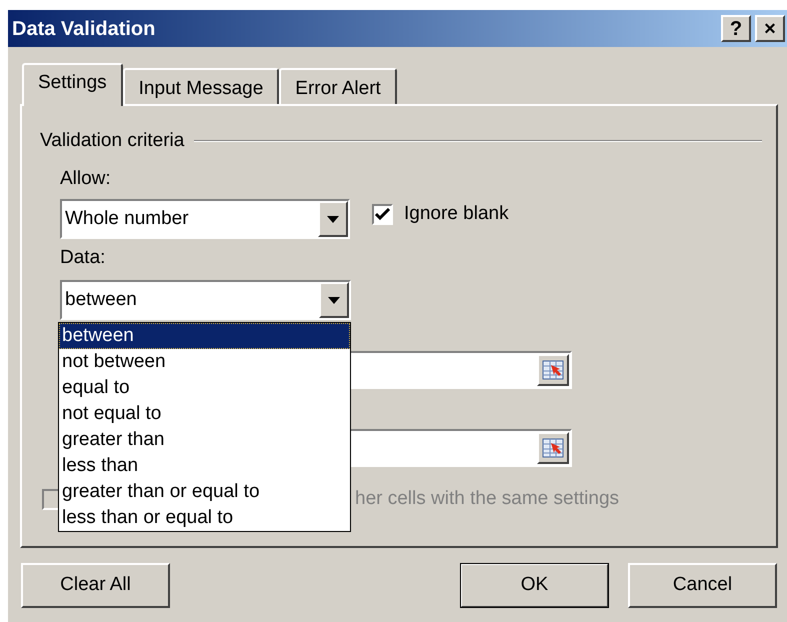  I want to click on list-option: greater than, so click(204, 440).